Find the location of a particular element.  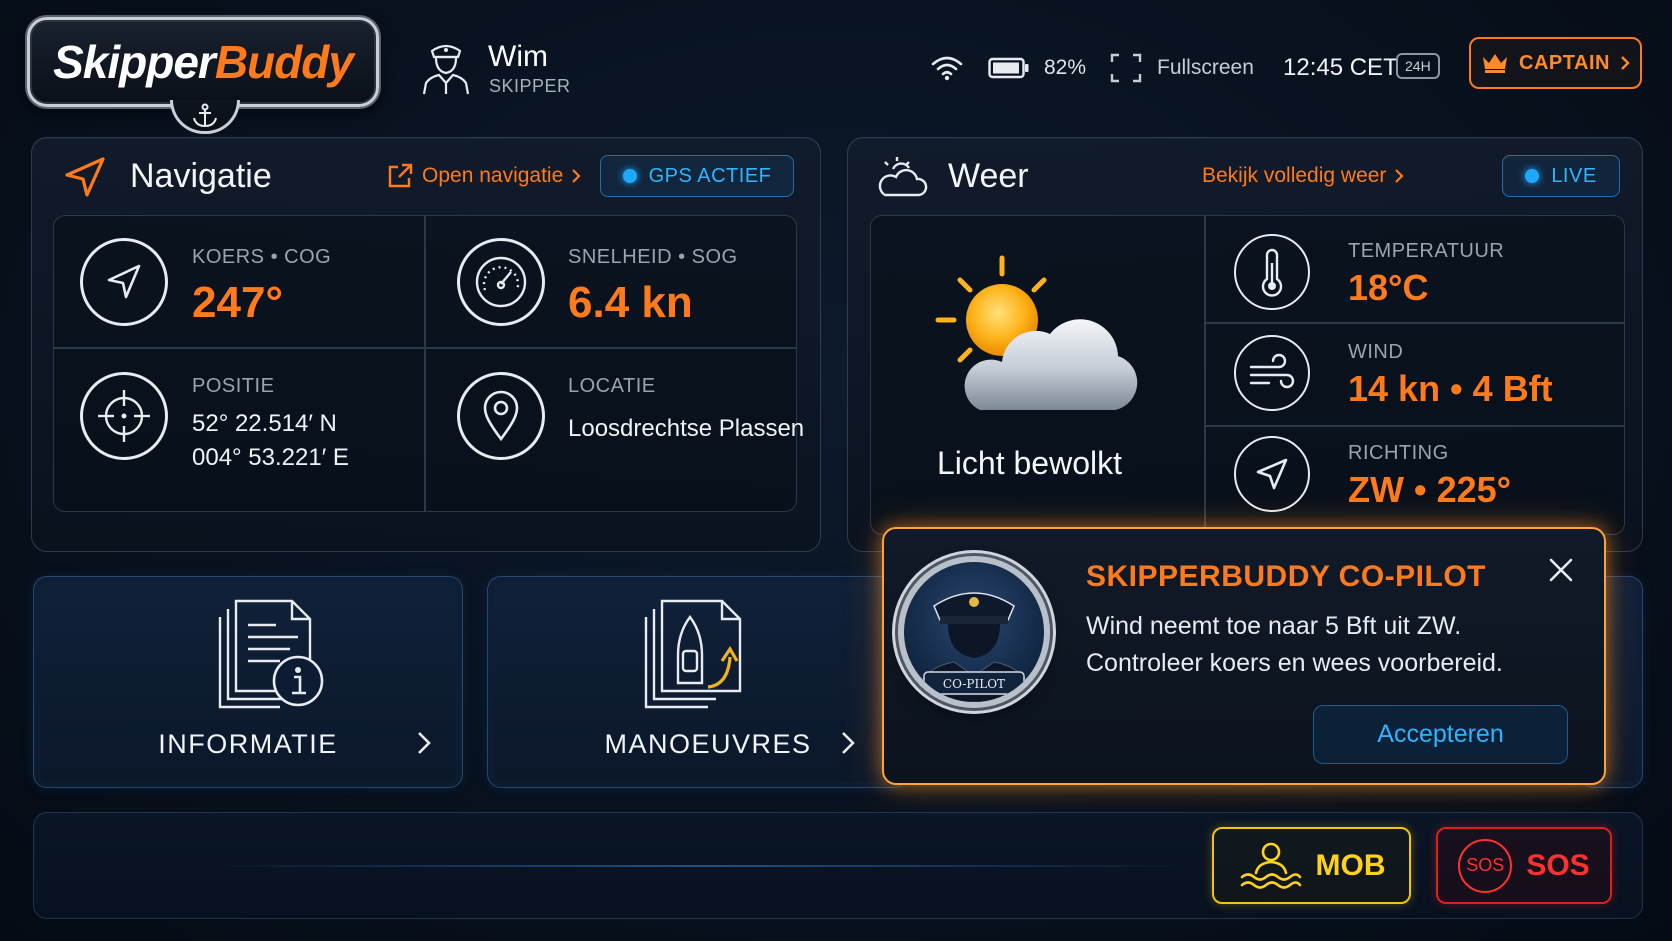

live-badge: LIVE is located at coordinates (1561, 176).